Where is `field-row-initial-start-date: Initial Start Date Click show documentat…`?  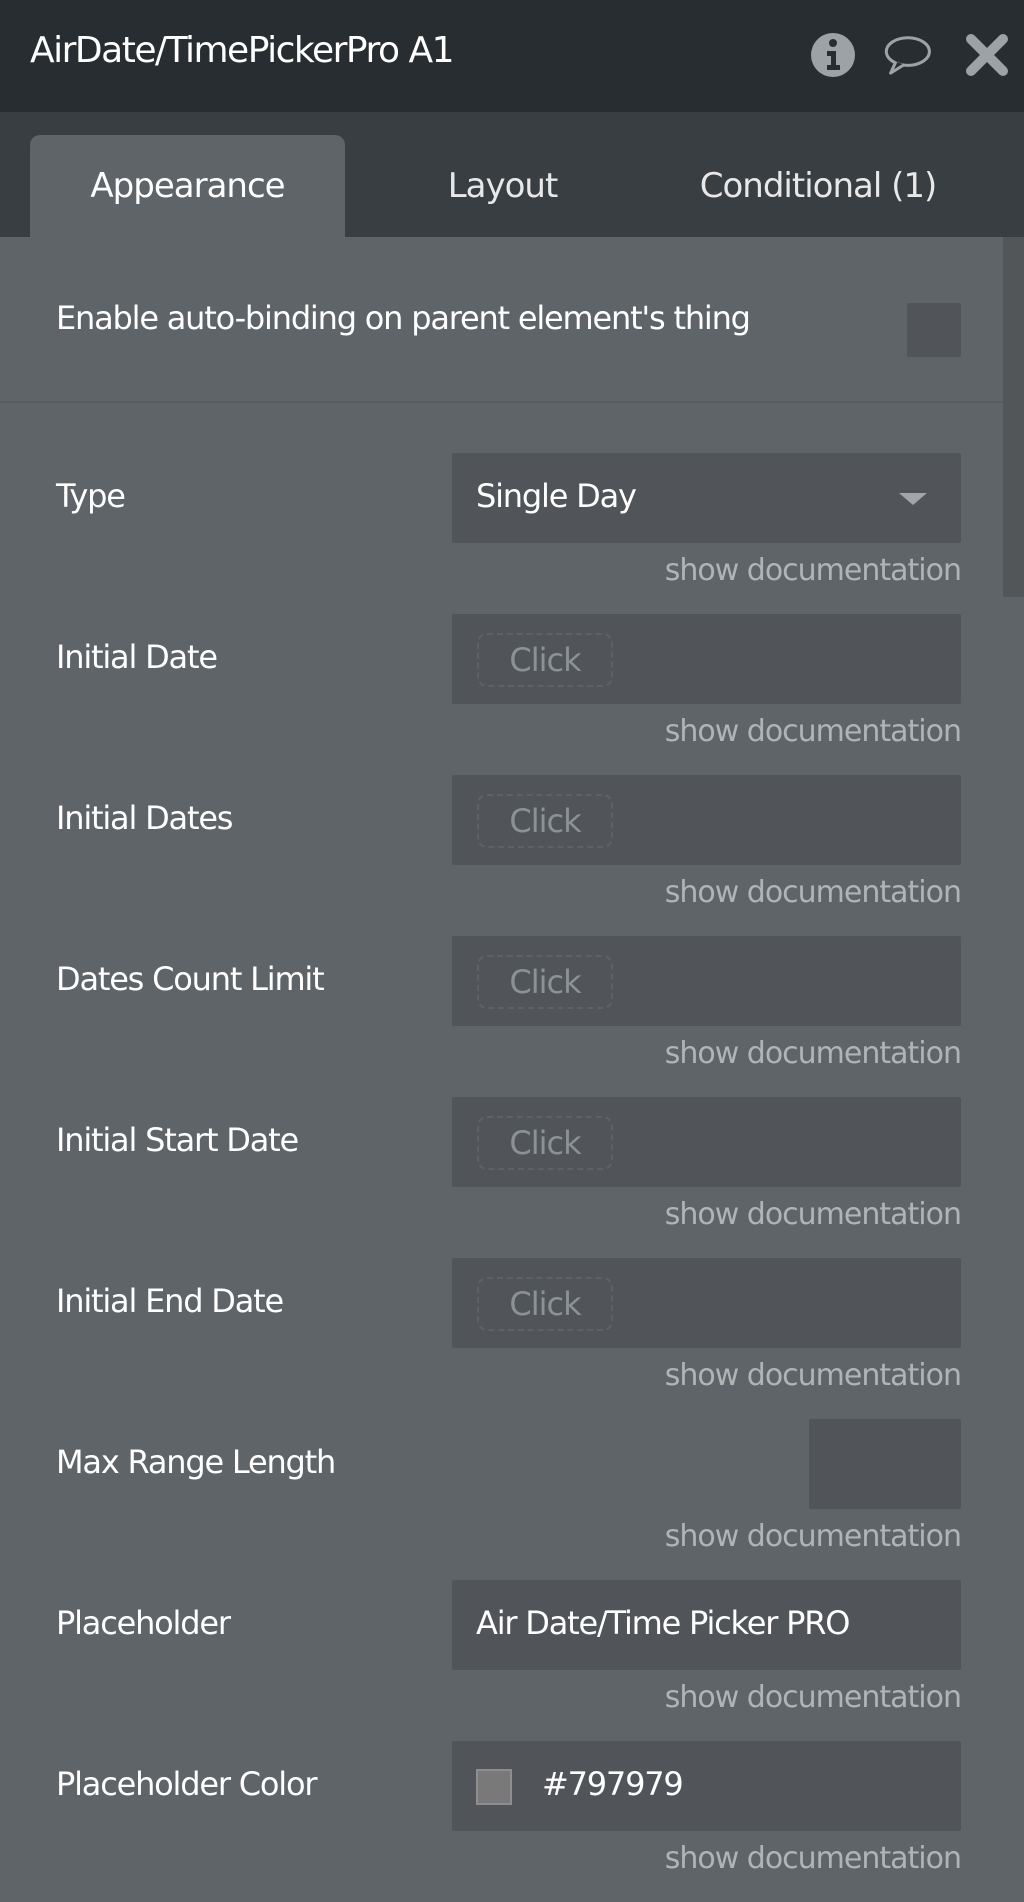 field-row-initial-start-date: Initial Start Date Click show documentat… is located at coordinates (501, 1177).